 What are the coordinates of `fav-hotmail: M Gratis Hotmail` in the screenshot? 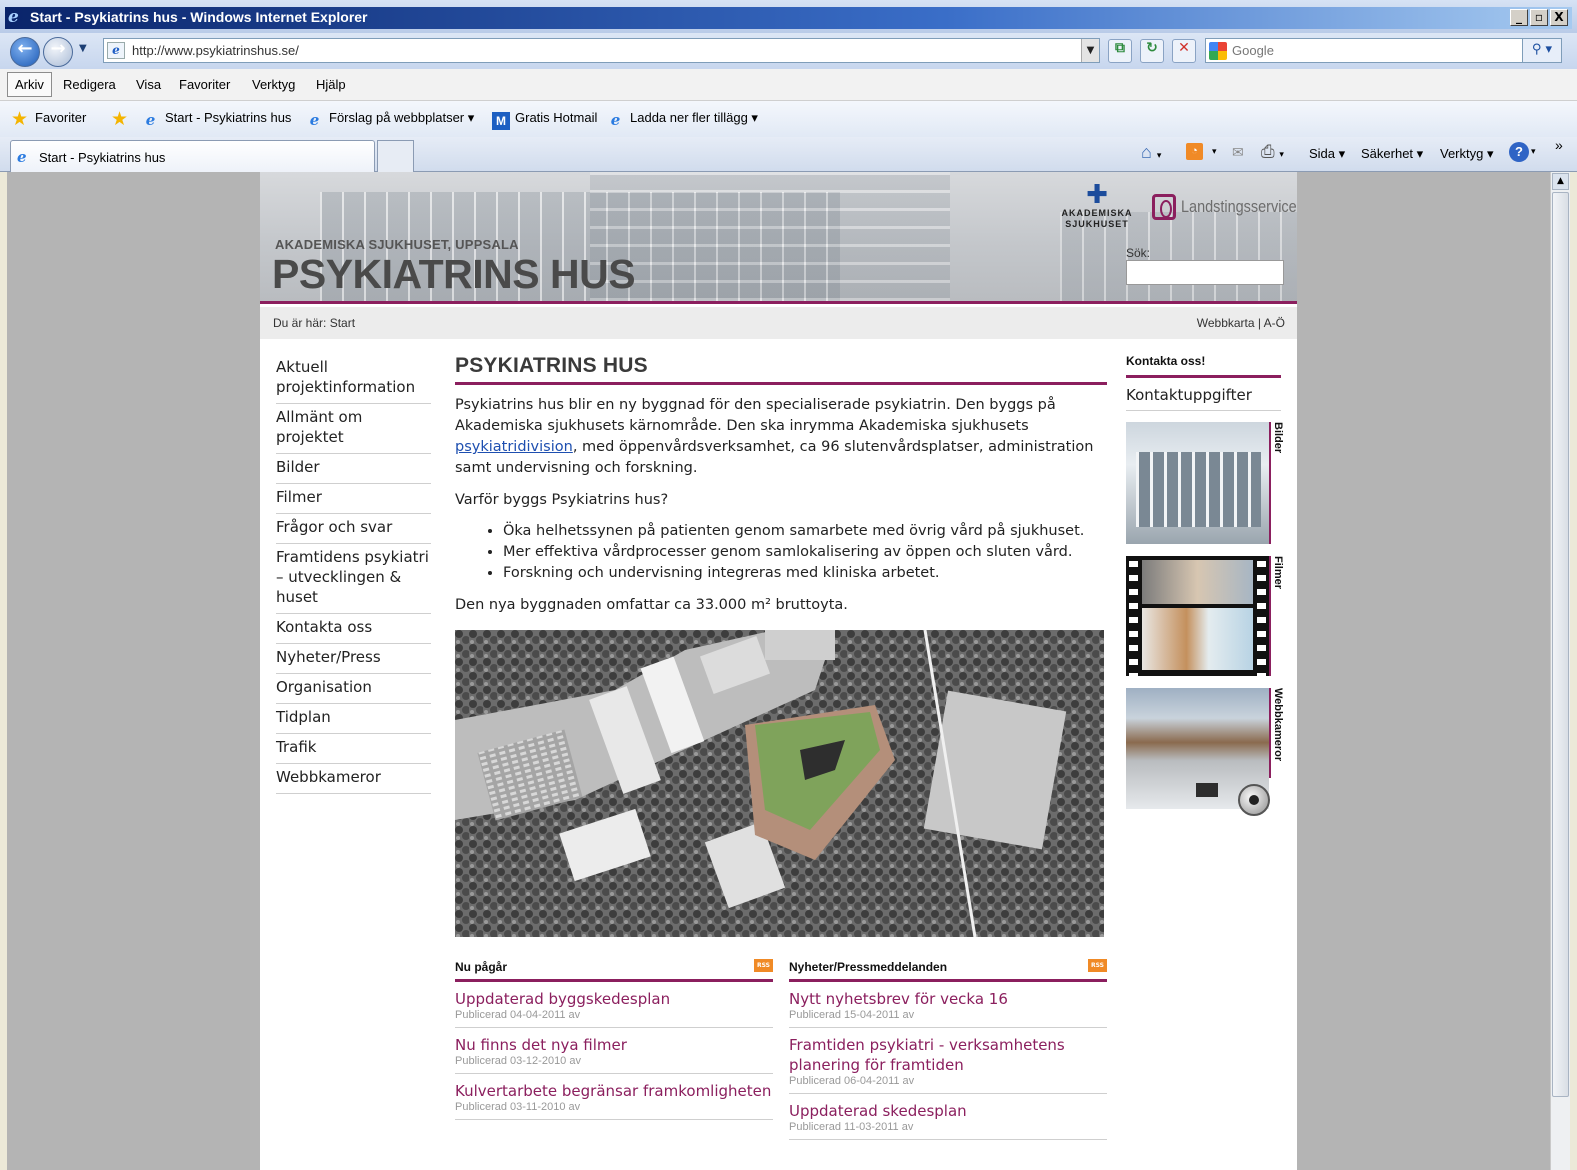 It's located at (544, 120).